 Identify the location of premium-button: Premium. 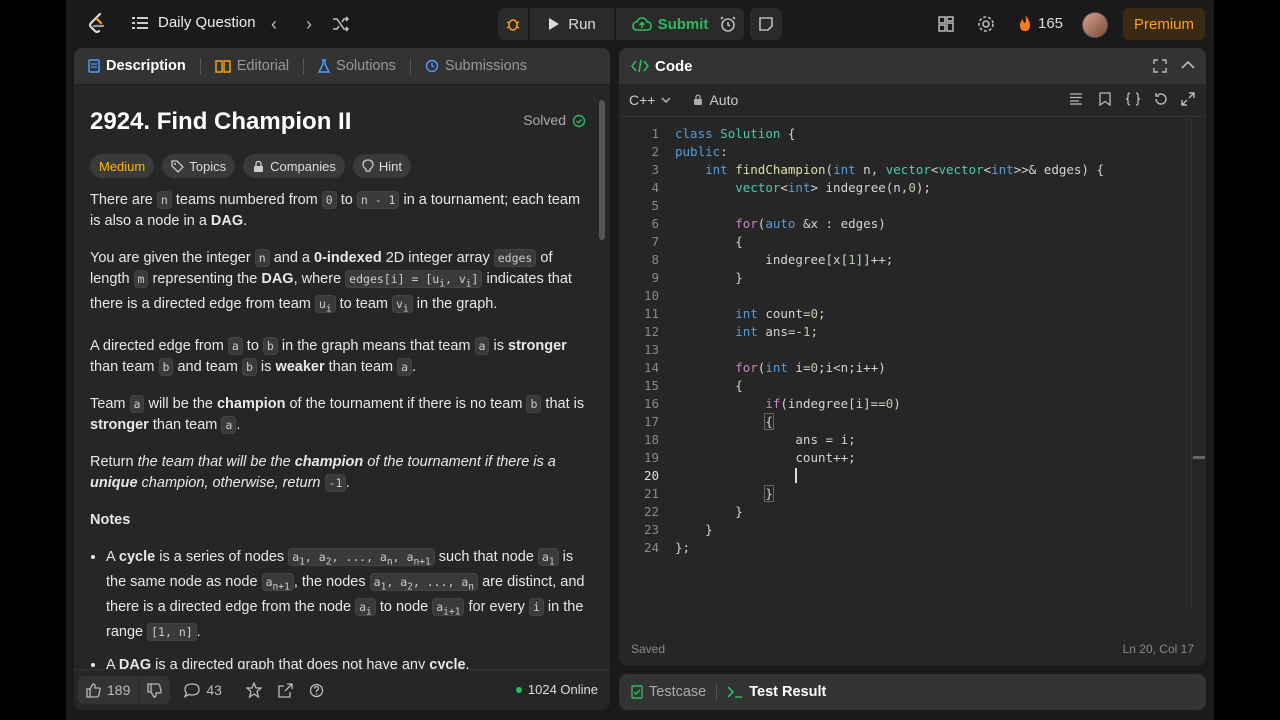
(1164, 24).